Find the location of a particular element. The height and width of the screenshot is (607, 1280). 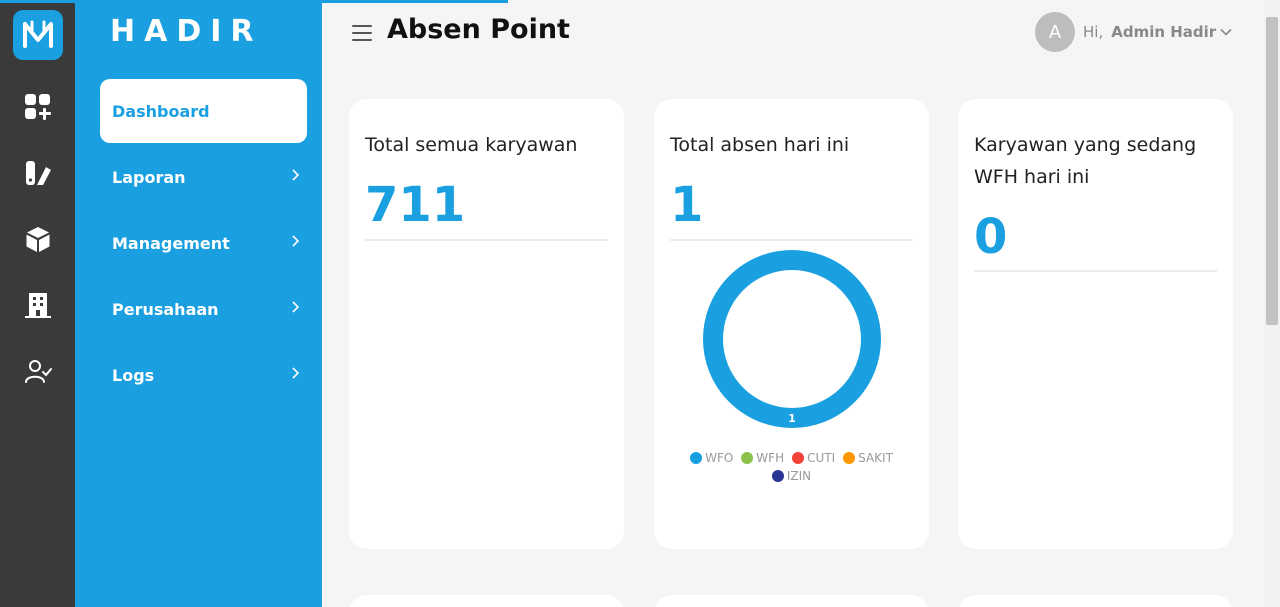

card-title: Karyawan yang sedang WFH hari ini is located at coordinates (1085, 161).